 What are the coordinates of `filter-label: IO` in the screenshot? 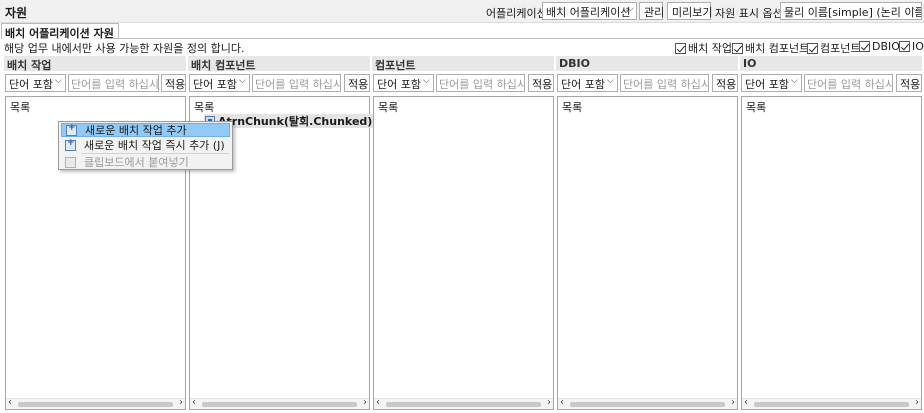 It's located at (918, 46).